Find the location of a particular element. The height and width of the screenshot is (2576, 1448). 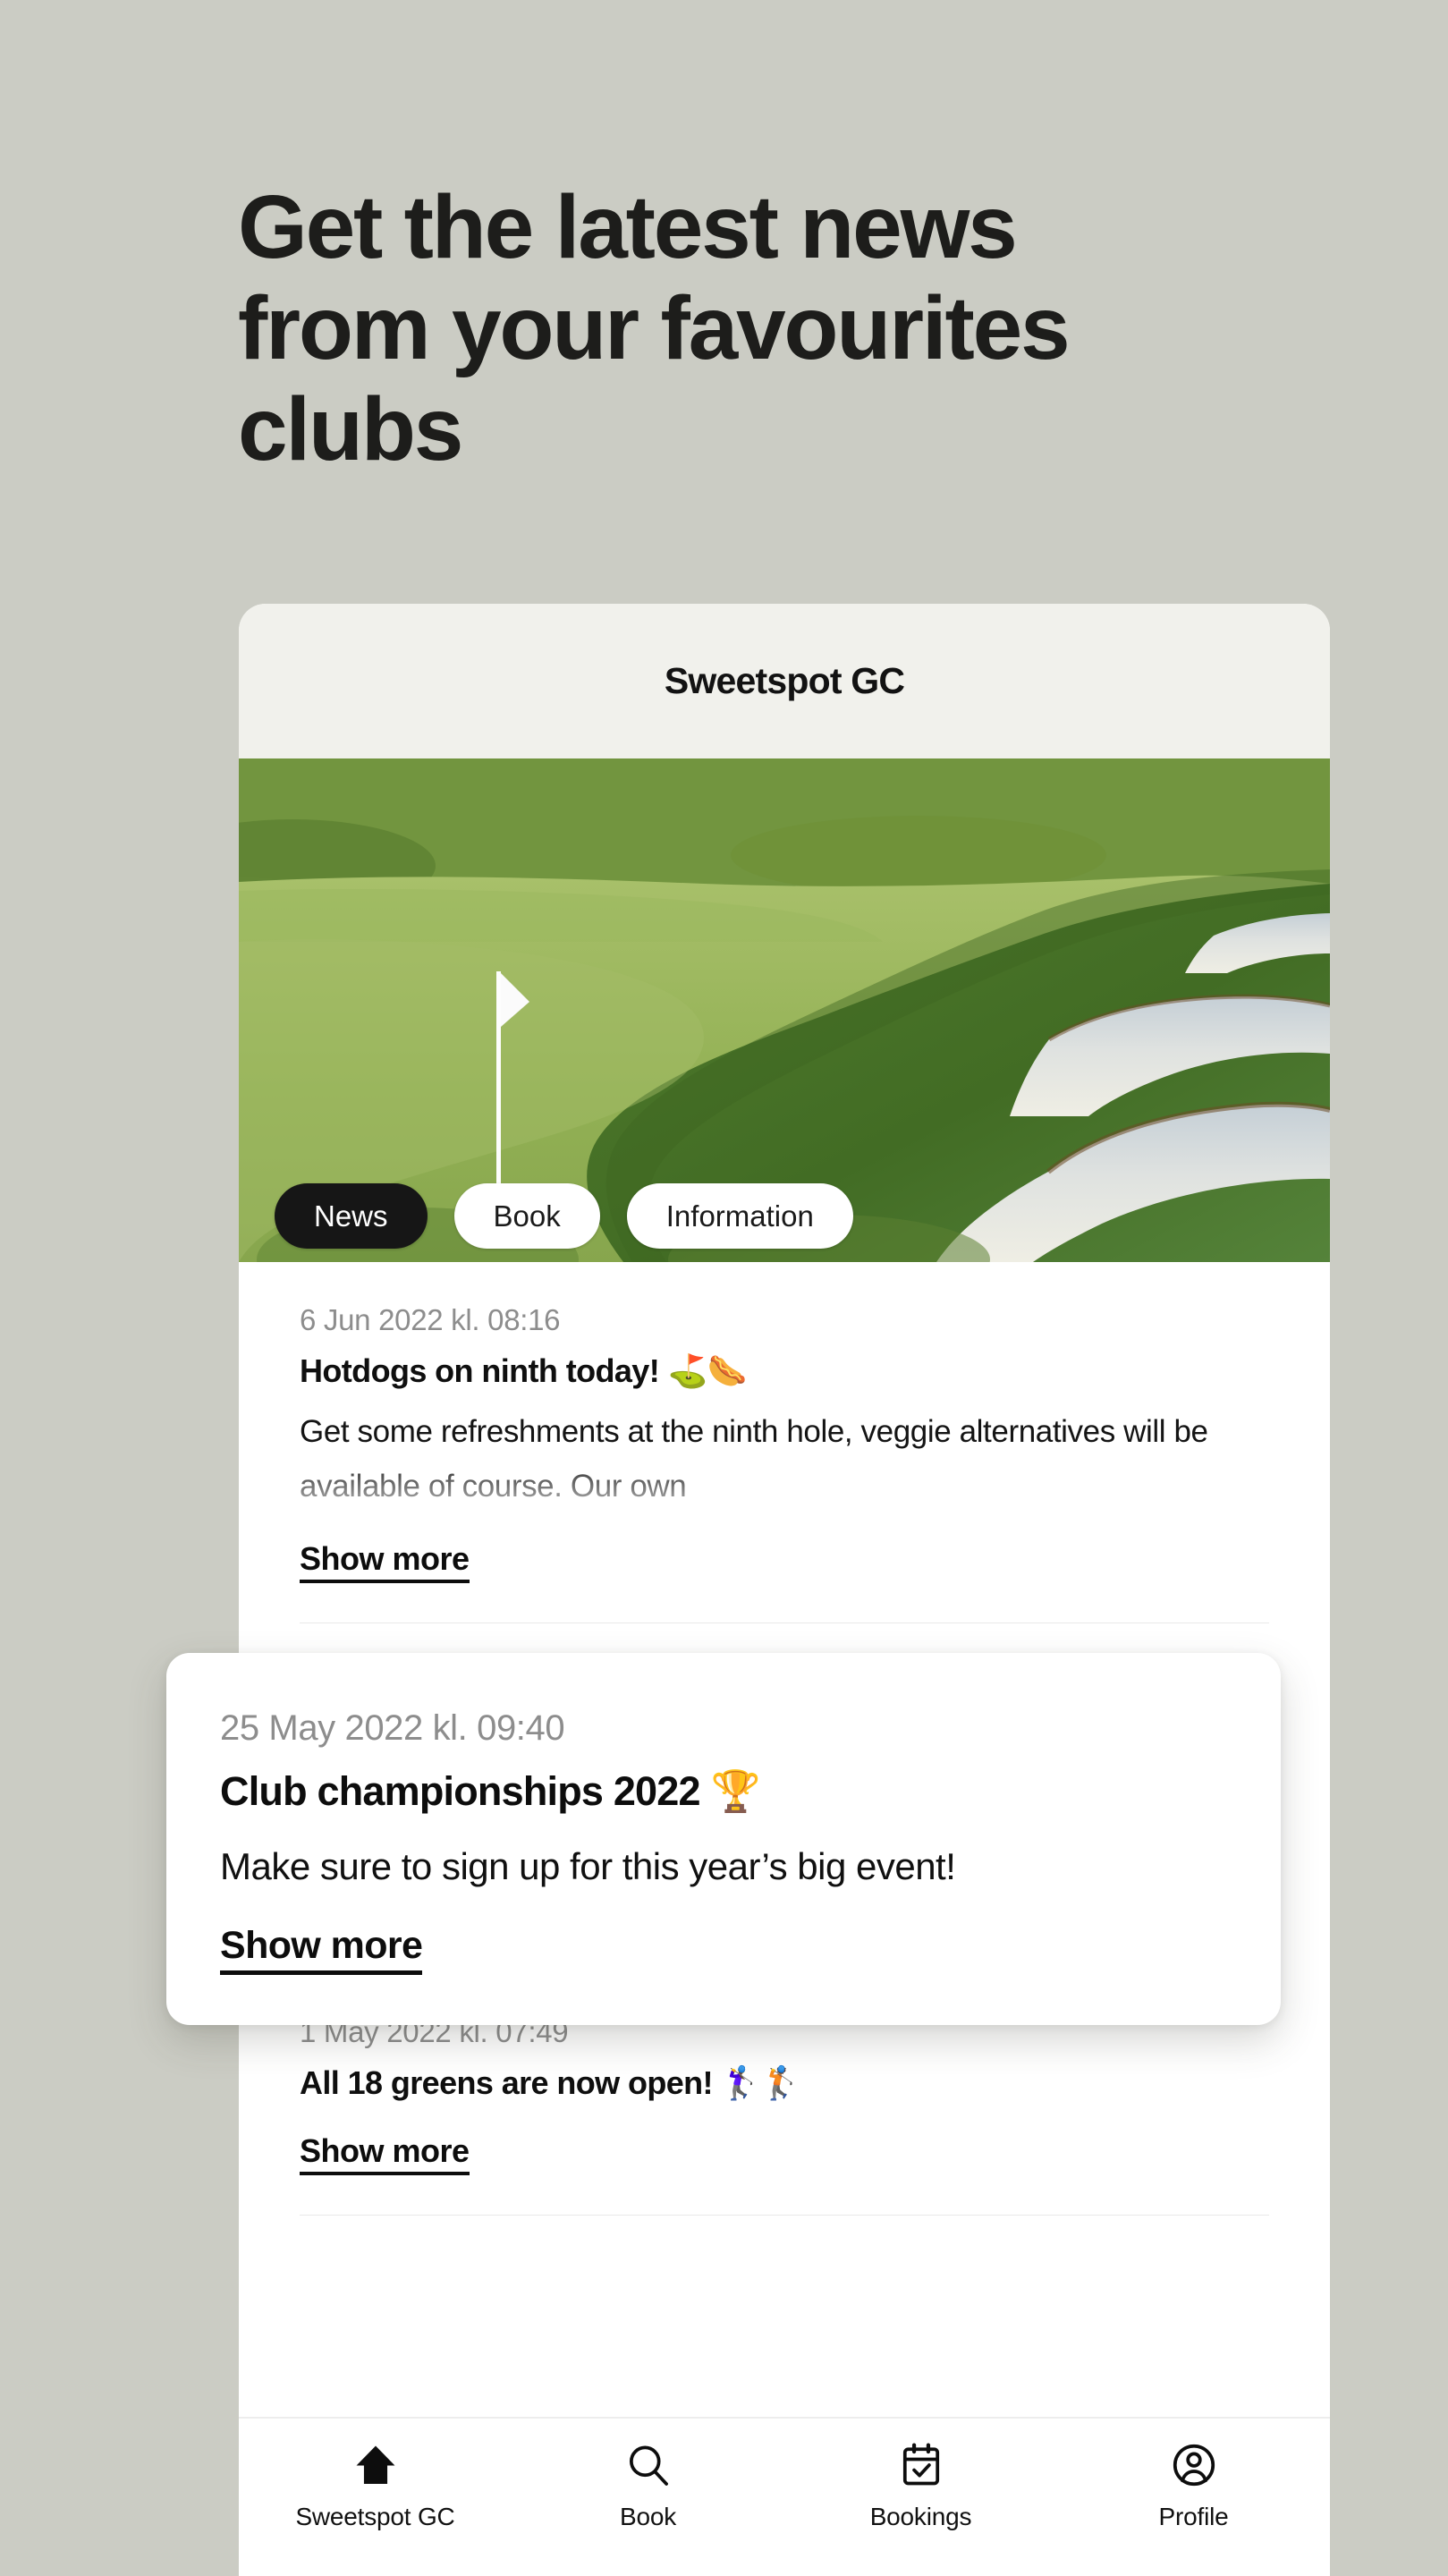

news-item-title: All 18 greens are now open! 🏌️‍♀️🏌️ is located at coordinates (784, 2084).